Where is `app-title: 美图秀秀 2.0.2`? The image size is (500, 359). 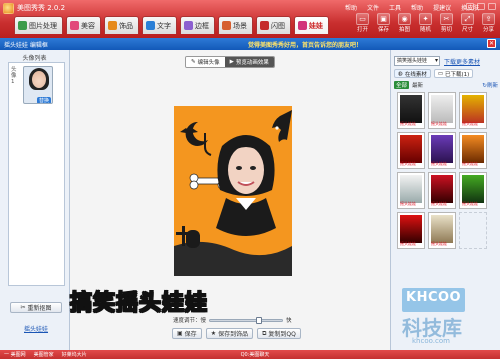 app-title: 美图秀秀 2.0.2 is located at coordinates (41, 8).